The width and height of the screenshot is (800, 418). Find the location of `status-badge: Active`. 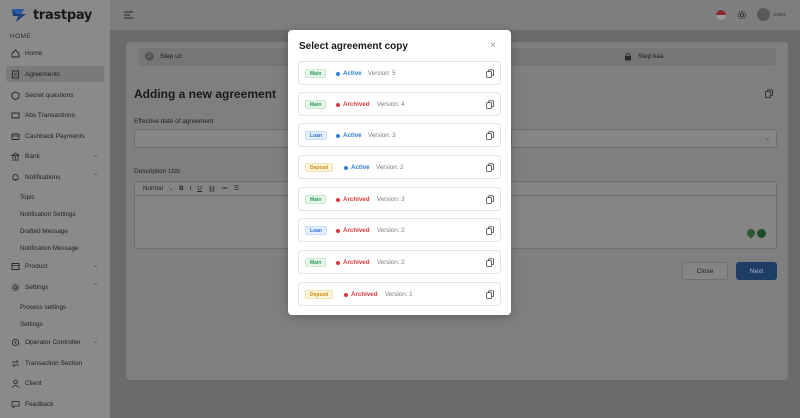

status-badge: Active is located at coordinates (349, 73).